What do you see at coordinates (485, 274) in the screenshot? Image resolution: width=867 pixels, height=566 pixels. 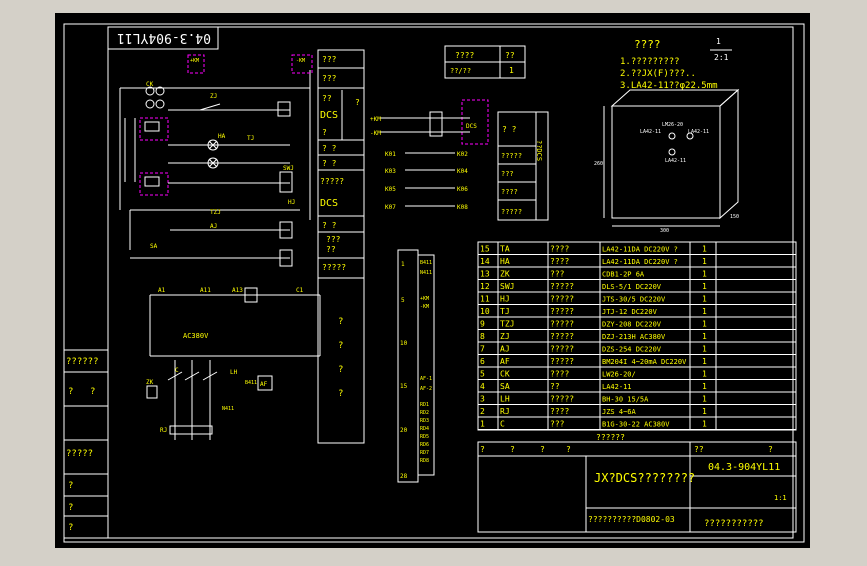 I see `parts-cell-no: 13` at bounding box center [485, 274].